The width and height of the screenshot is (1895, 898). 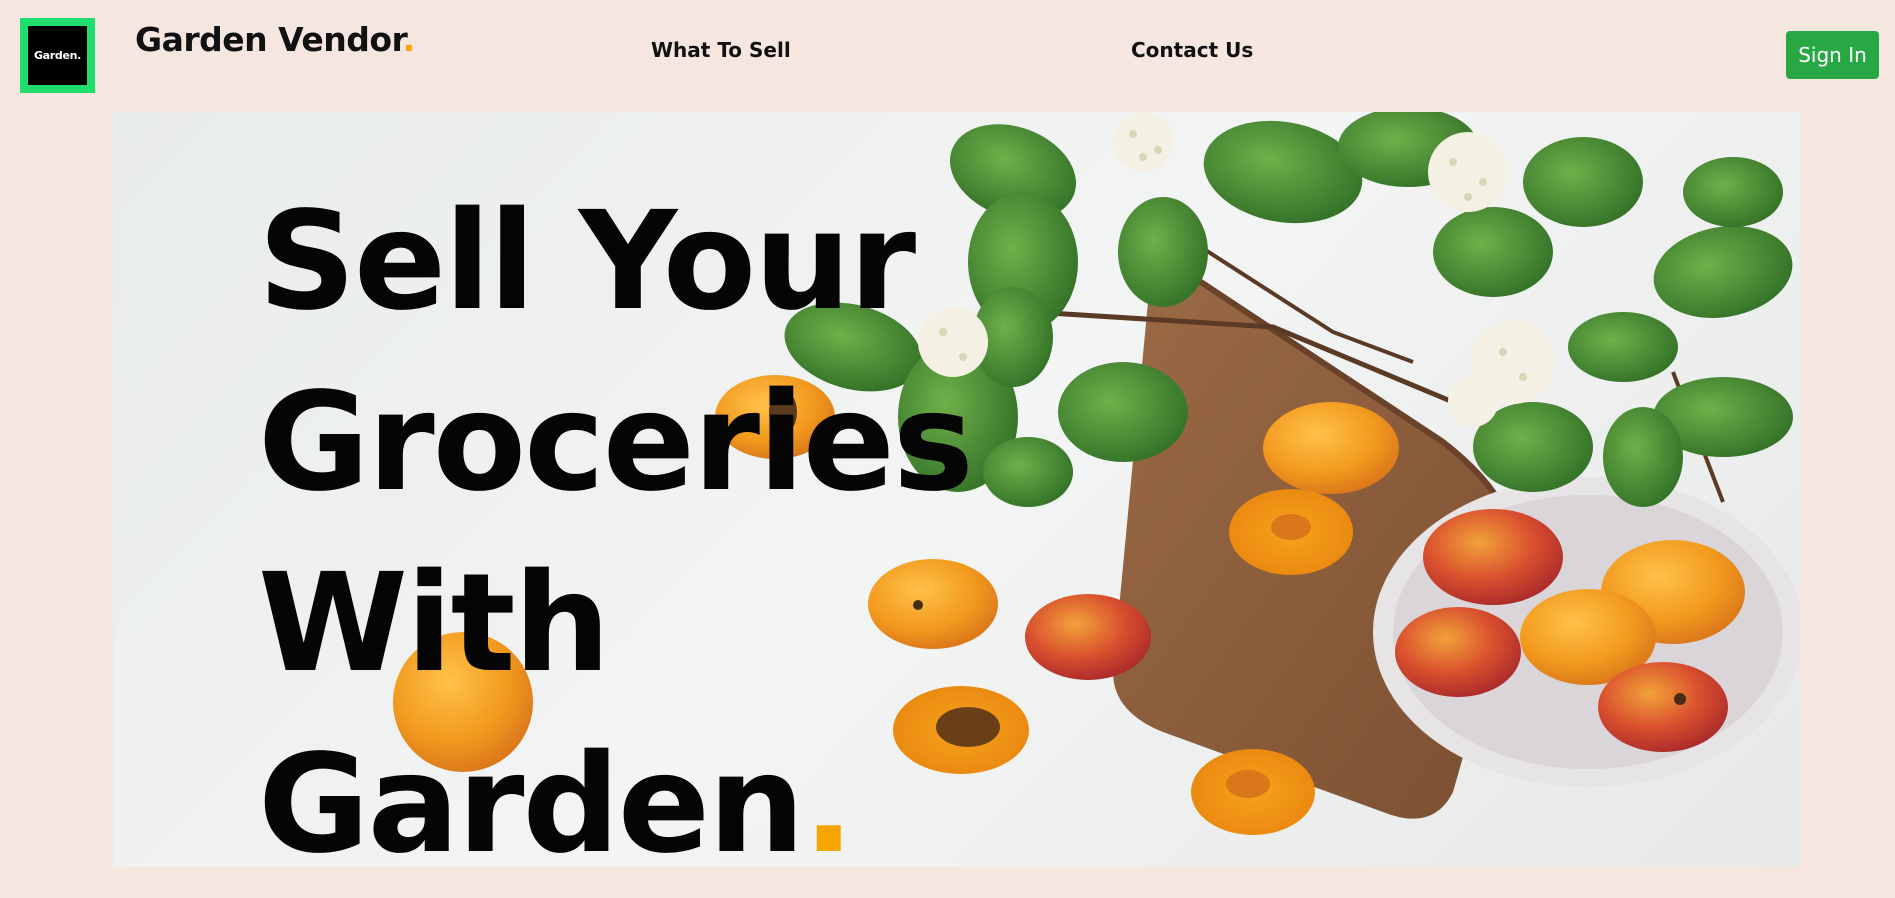 I want to click on brand-name-text: Garden Vendor, so click(x=269, y=39).